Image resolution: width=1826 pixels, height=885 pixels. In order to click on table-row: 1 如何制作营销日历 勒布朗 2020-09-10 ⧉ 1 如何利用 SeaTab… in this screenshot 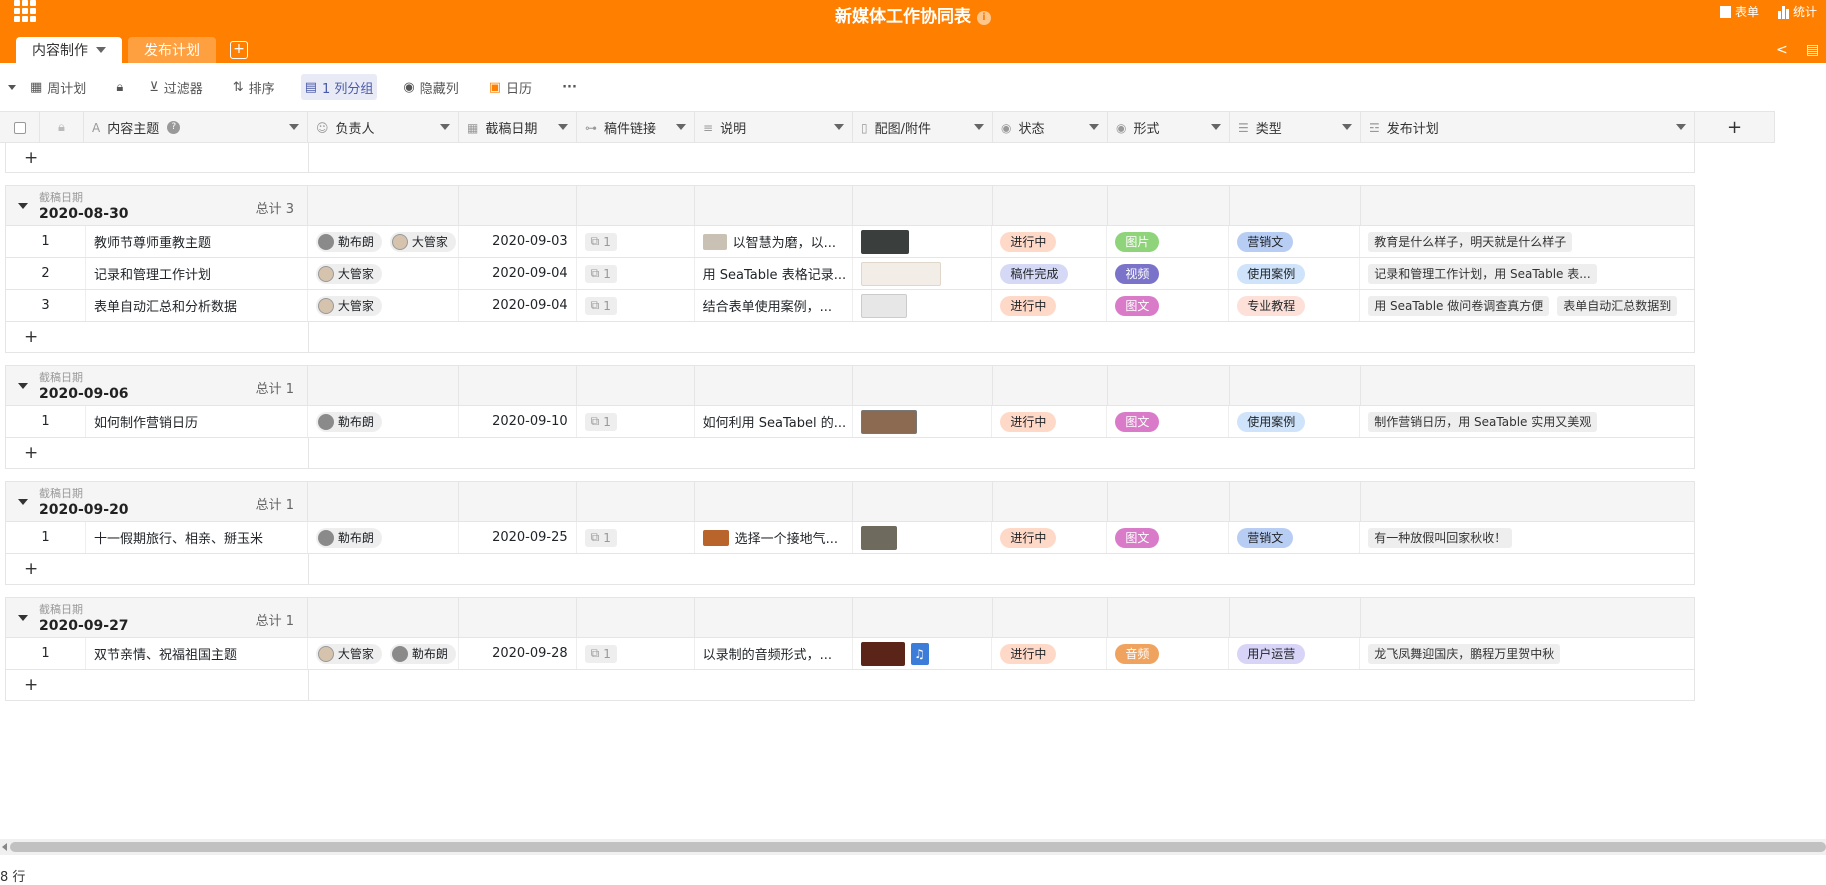, I will do `click(850, 422)`.